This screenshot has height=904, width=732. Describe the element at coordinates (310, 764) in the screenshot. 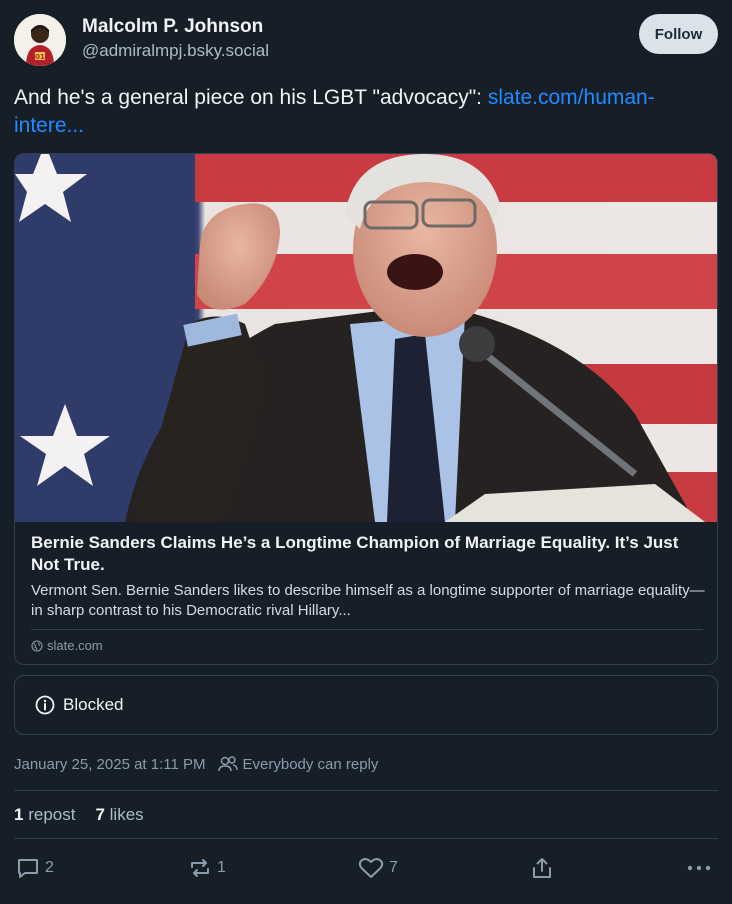

I see `reply-setting-text: Everybody can reply` at that location.